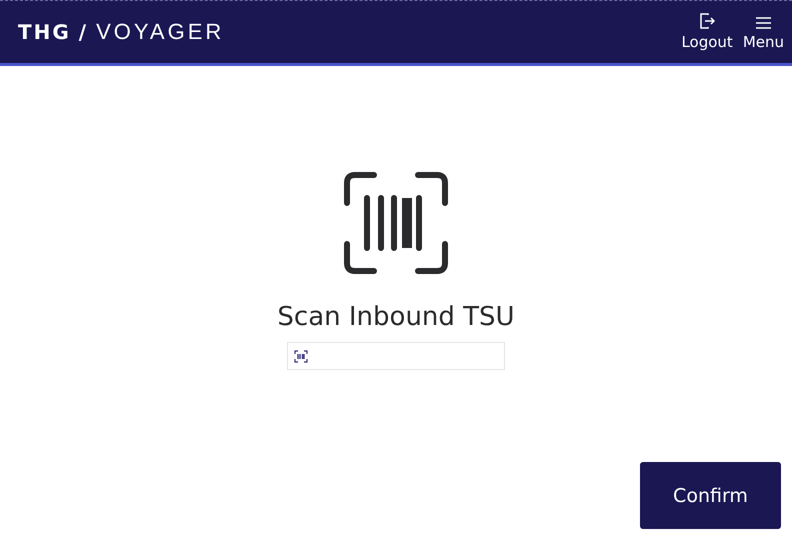 The width and height of the screenshot is (792, 541). What do you see at coordinates (396, 223) in the screenshot?
I see `barcode-scan-icon` at bounding box center [396, 223].